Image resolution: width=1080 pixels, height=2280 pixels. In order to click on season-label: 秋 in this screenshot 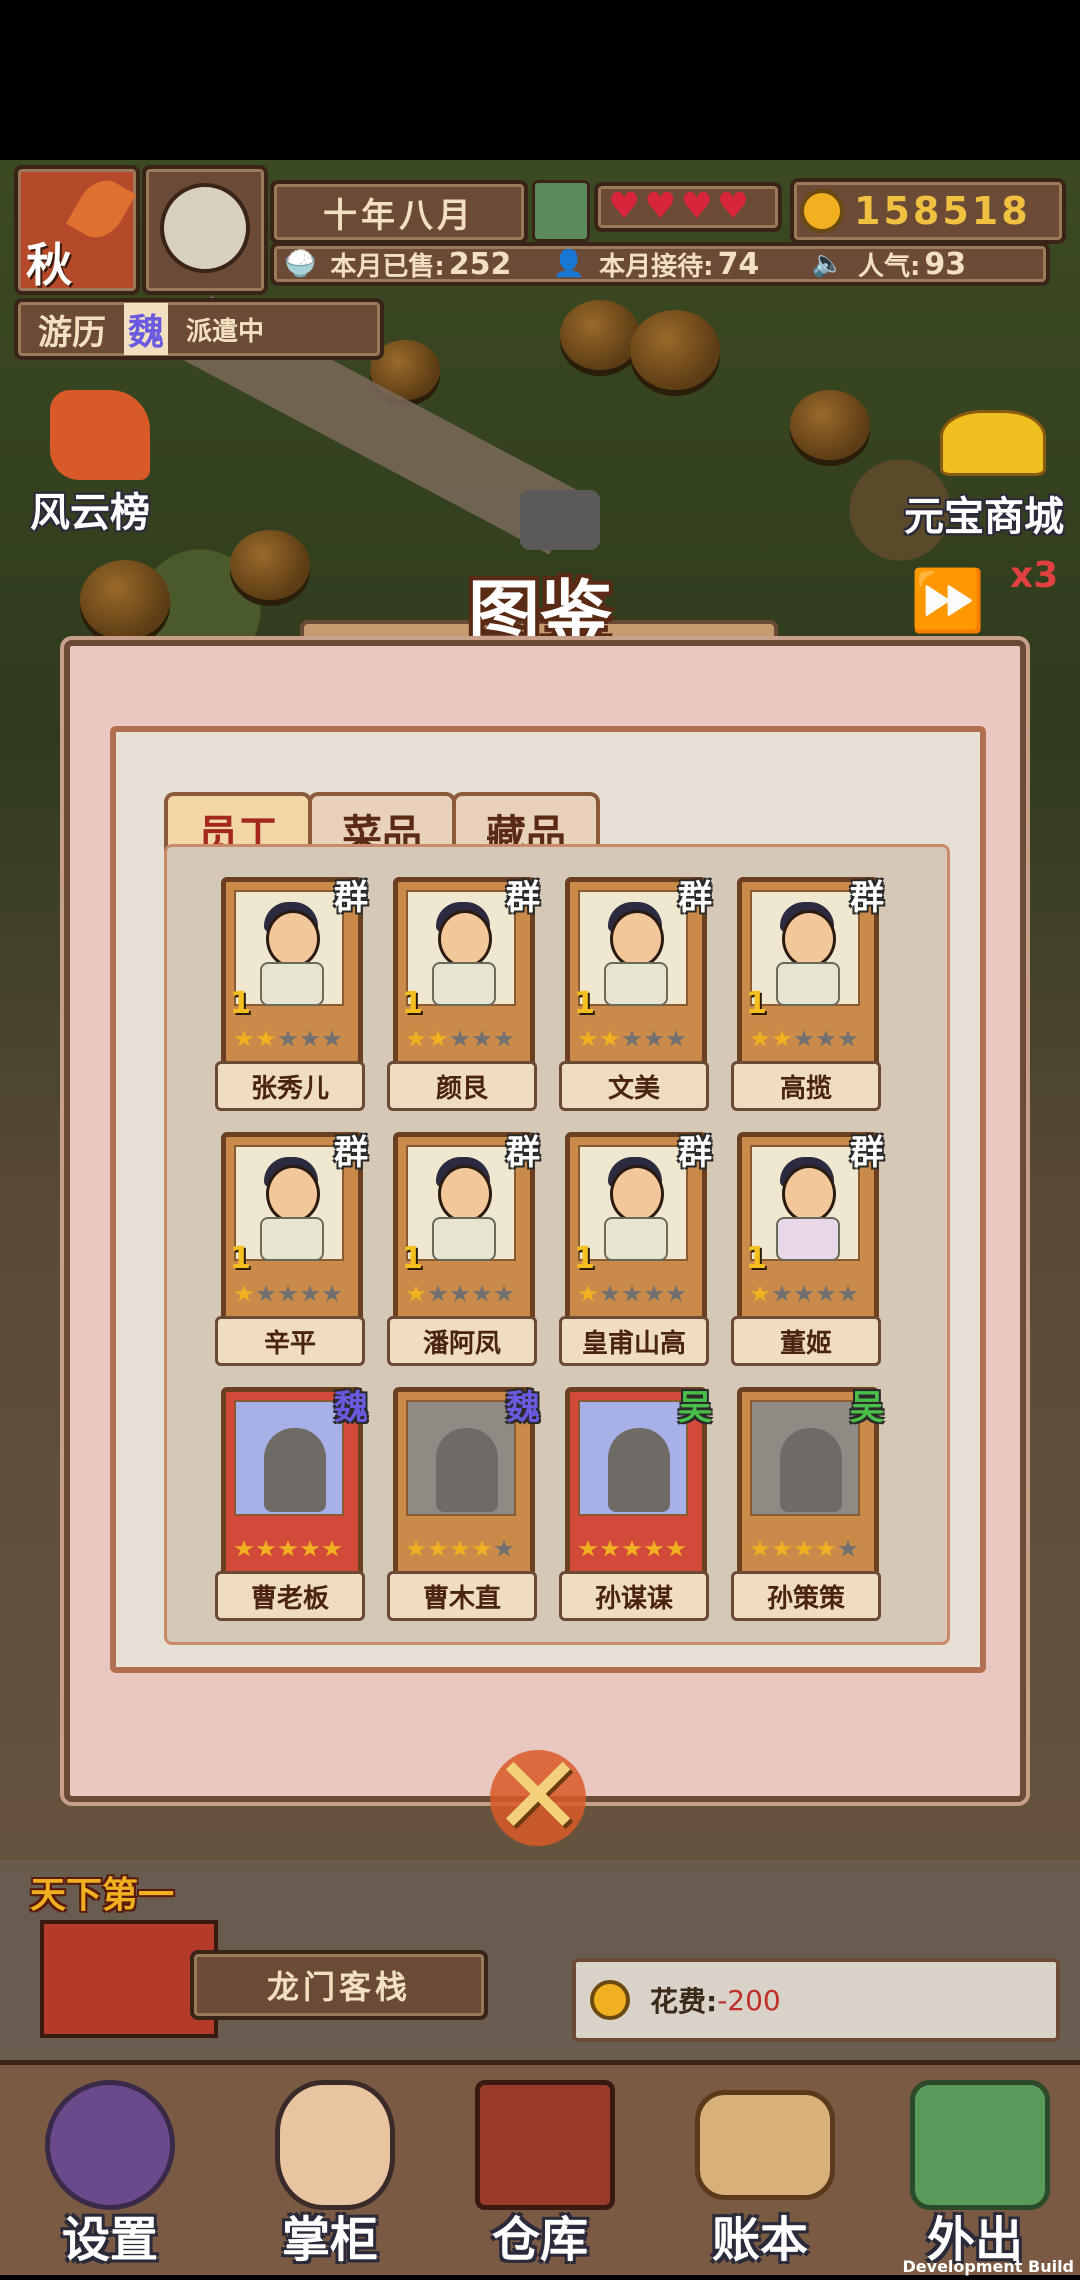, I will do `click(49, 265)`.